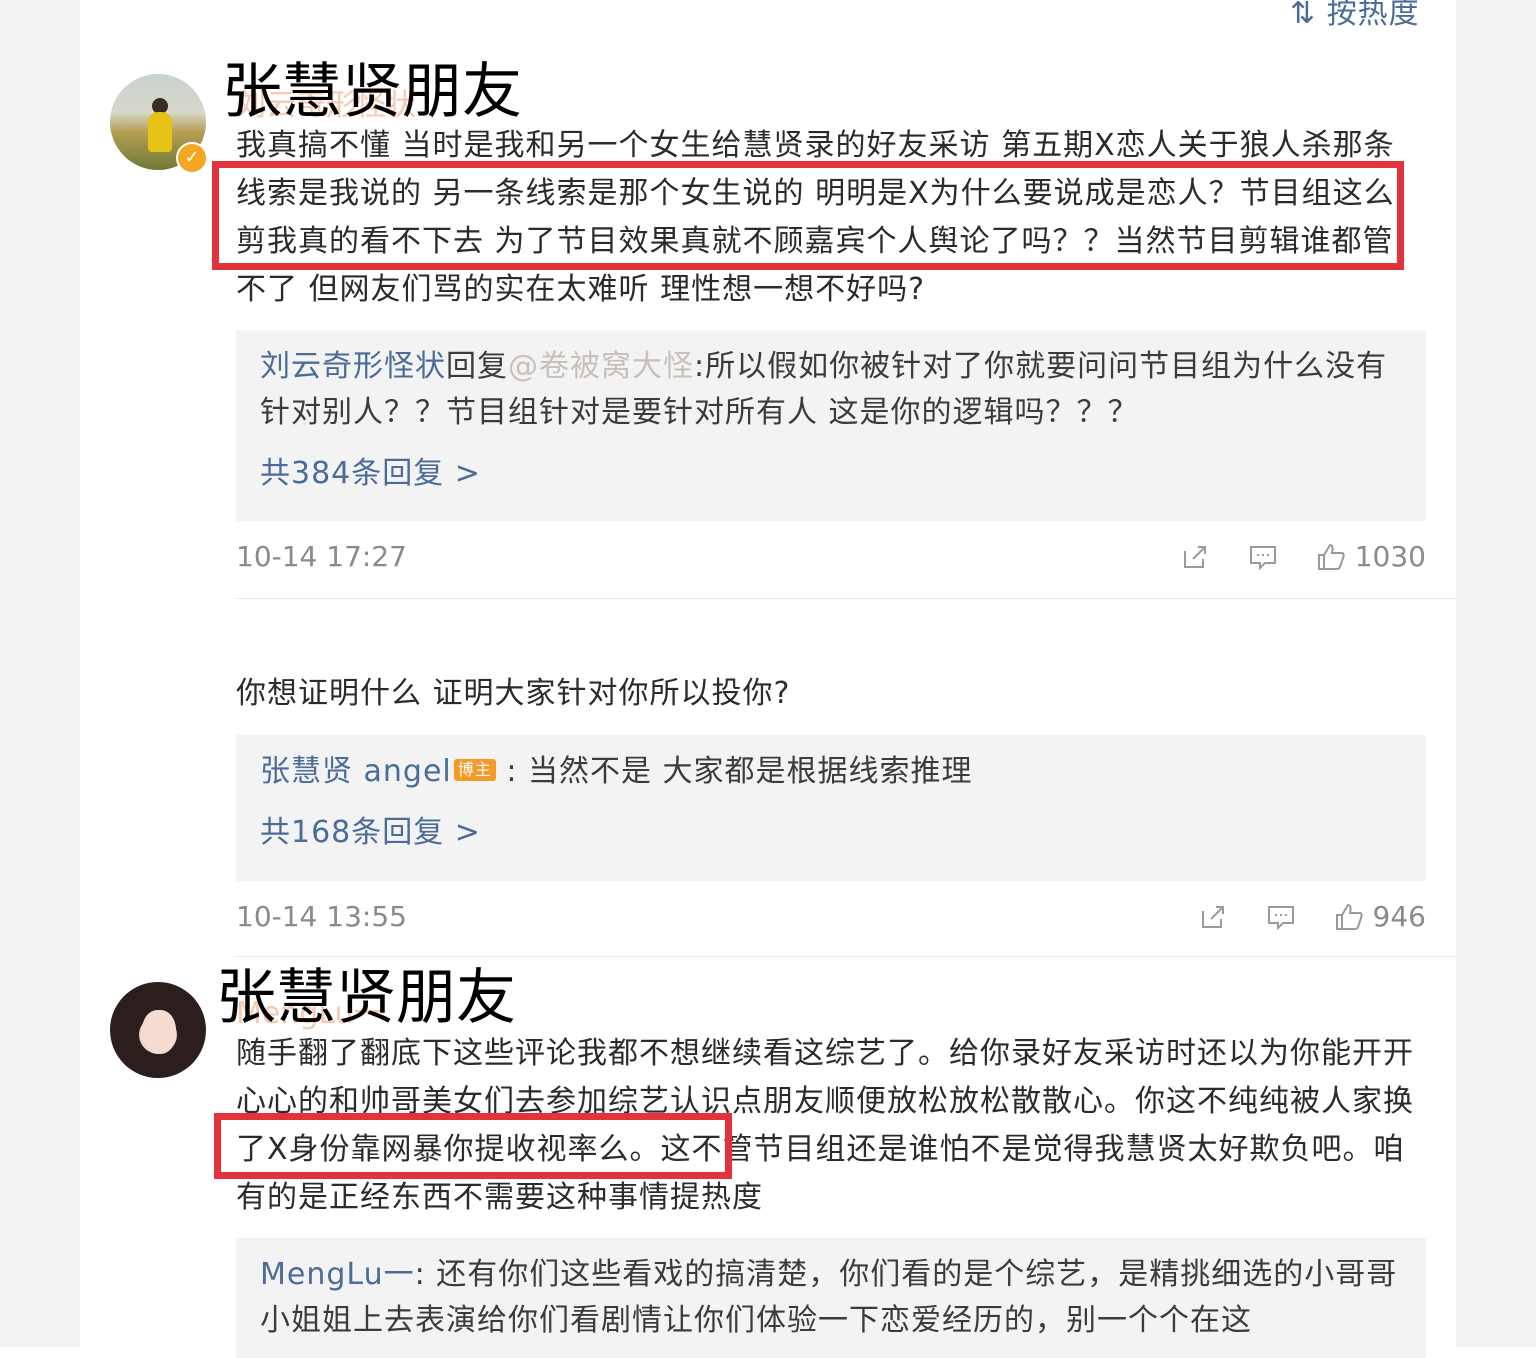 The width and height of the screenshot is (1536, 1358). I want to click on reply-preview: 张慧贤 angel 博主 : 当然不是 大家都是根据线索推理, so click(831, 772).